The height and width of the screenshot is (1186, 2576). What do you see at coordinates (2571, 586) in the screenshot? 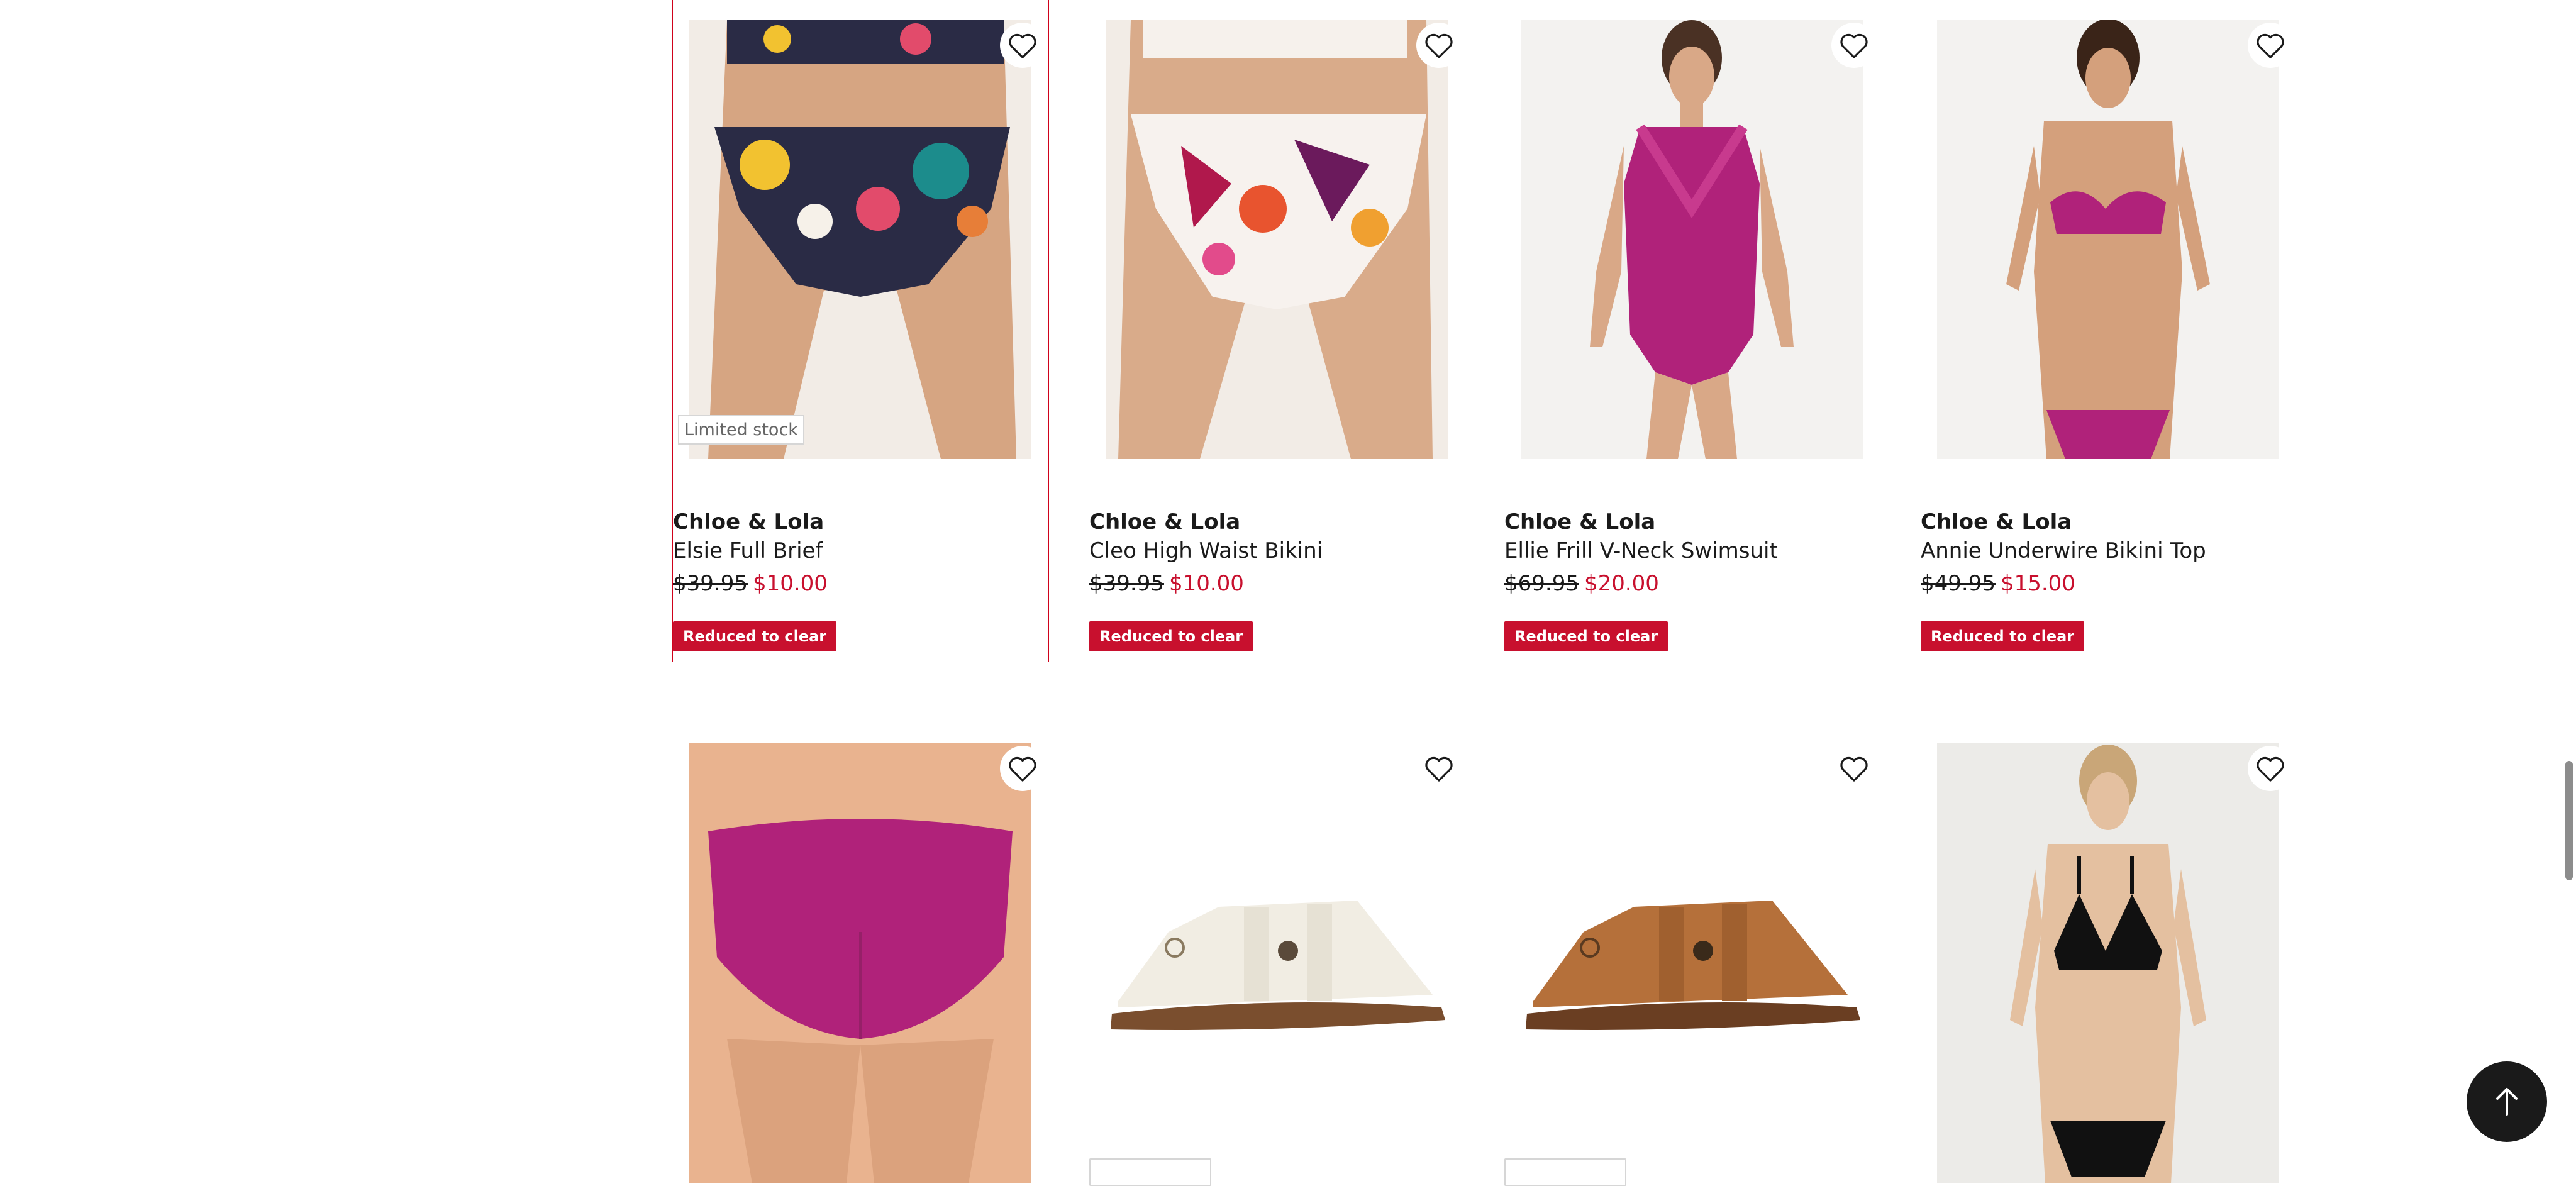
I see `page-scrollbar` at bounding box center [2571, 586].